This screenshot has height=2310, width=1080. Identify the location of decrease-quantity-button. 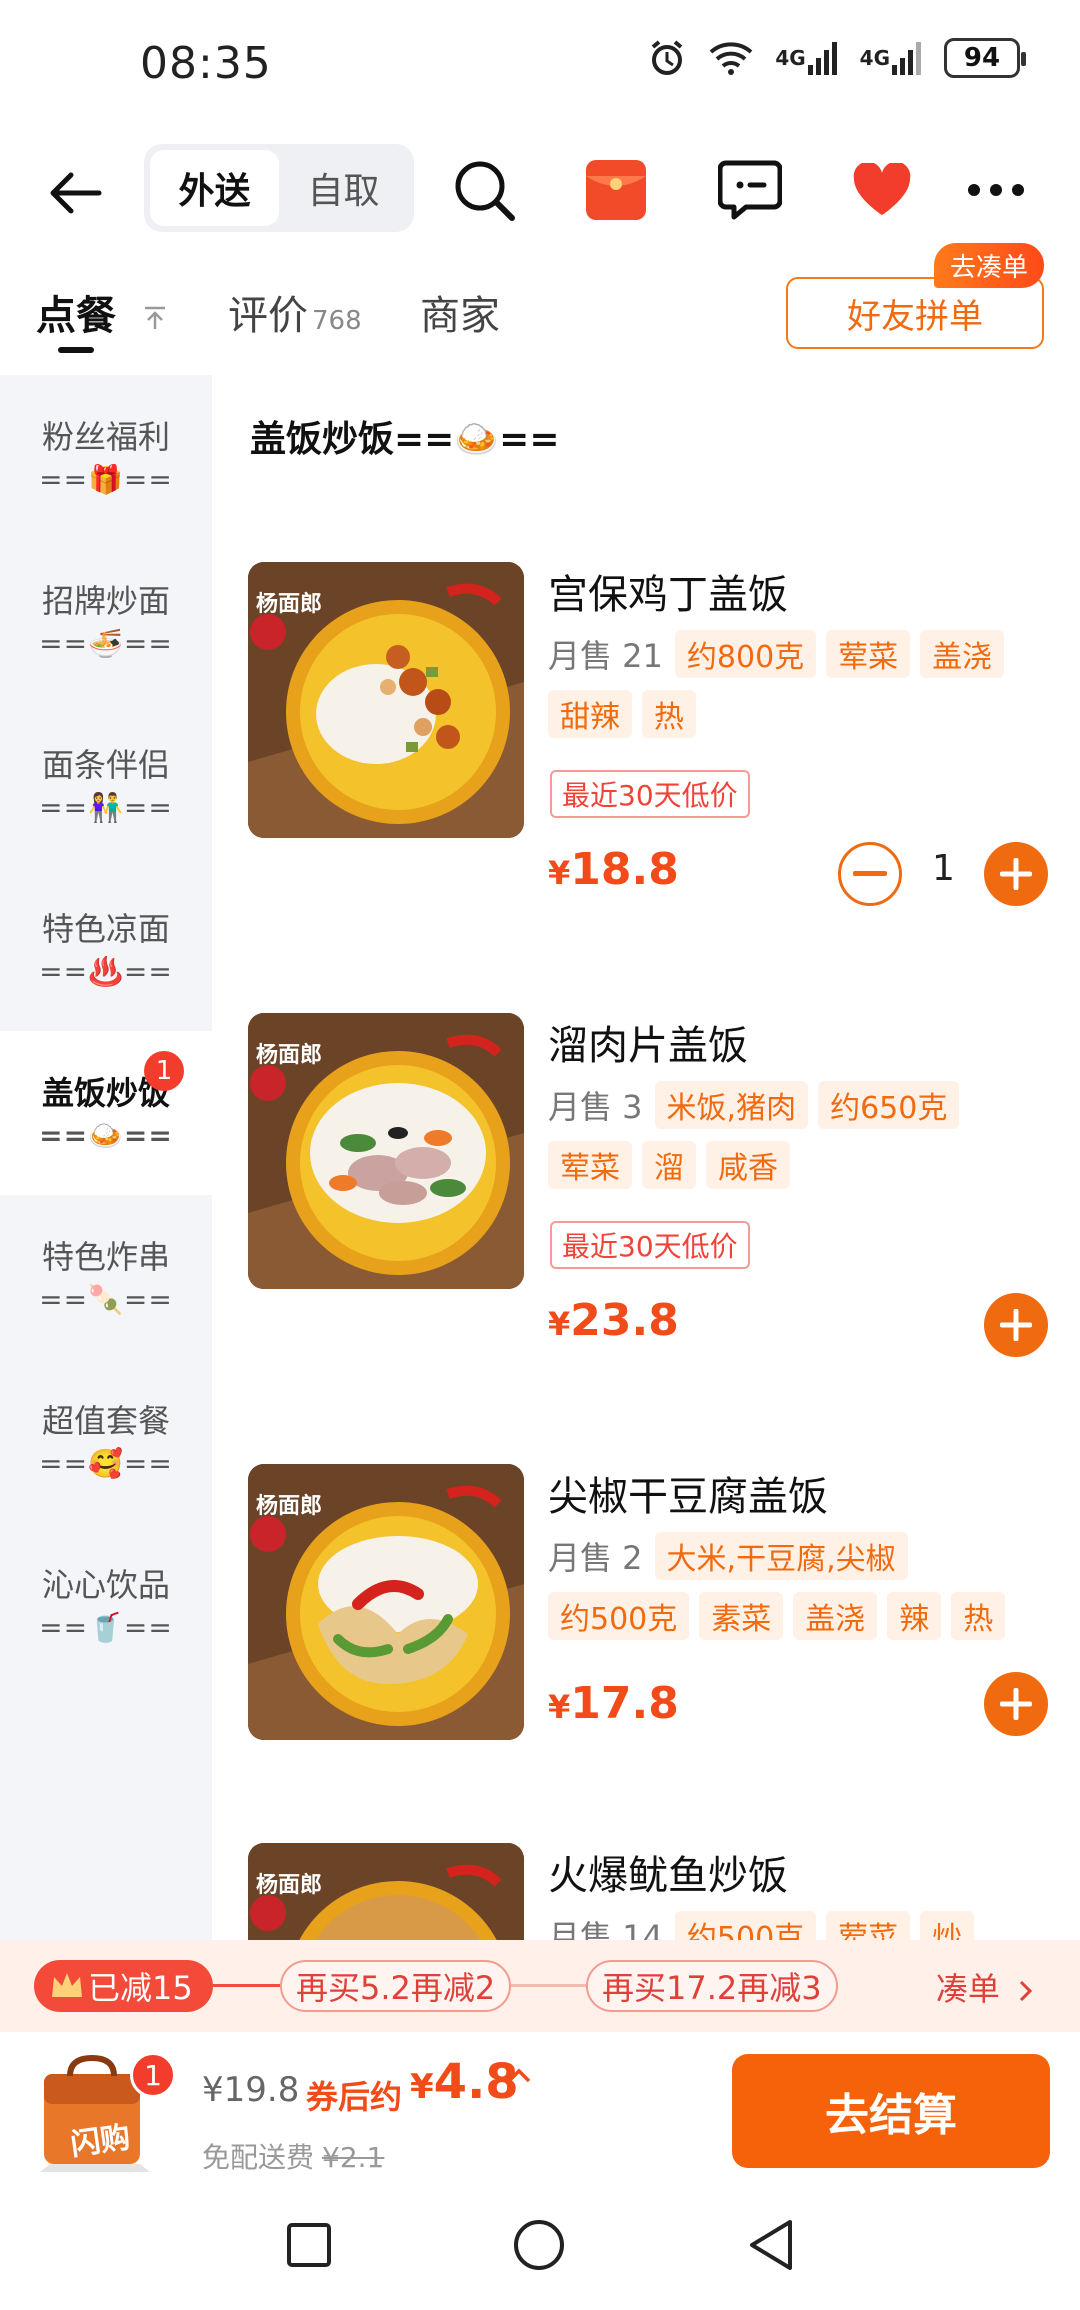
(870, 874).